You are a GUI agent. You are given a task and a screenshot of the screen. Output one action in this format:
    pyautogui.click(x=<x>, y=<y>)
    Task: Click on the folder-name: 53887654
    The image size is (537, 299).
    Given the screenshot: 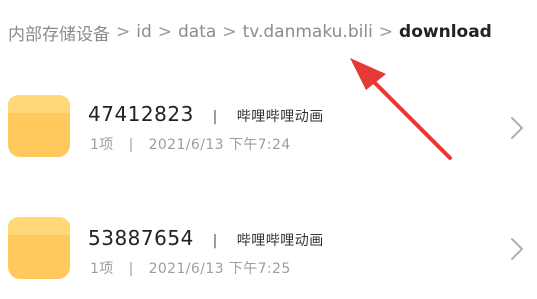 What is the action you would take?
    pyautogui.click(x=141, y=238)
    